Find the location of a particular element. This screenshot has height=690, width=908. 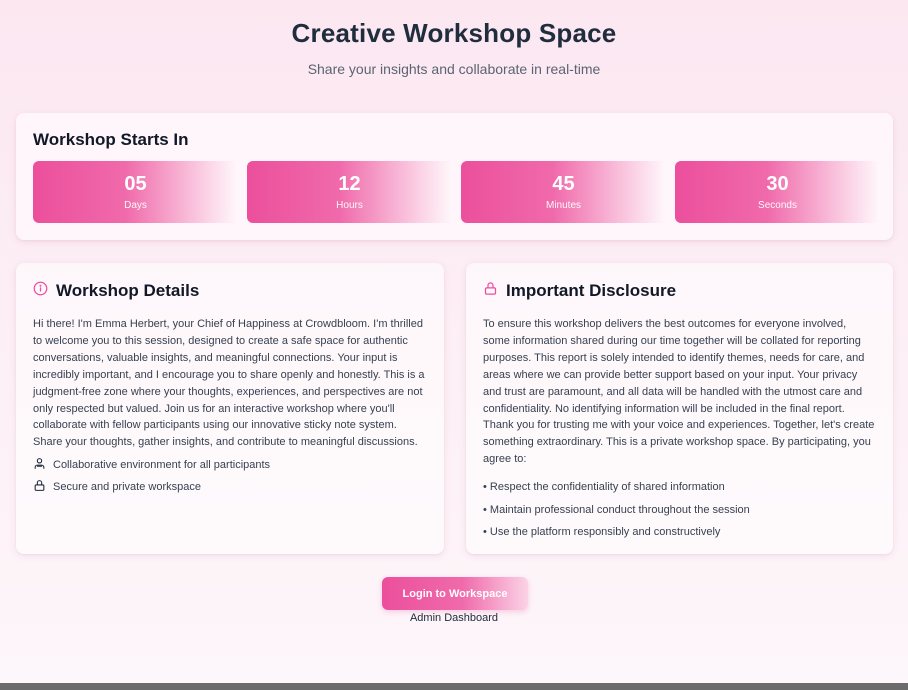

card-title: Workshop Details is located at coordinates (128, 290).